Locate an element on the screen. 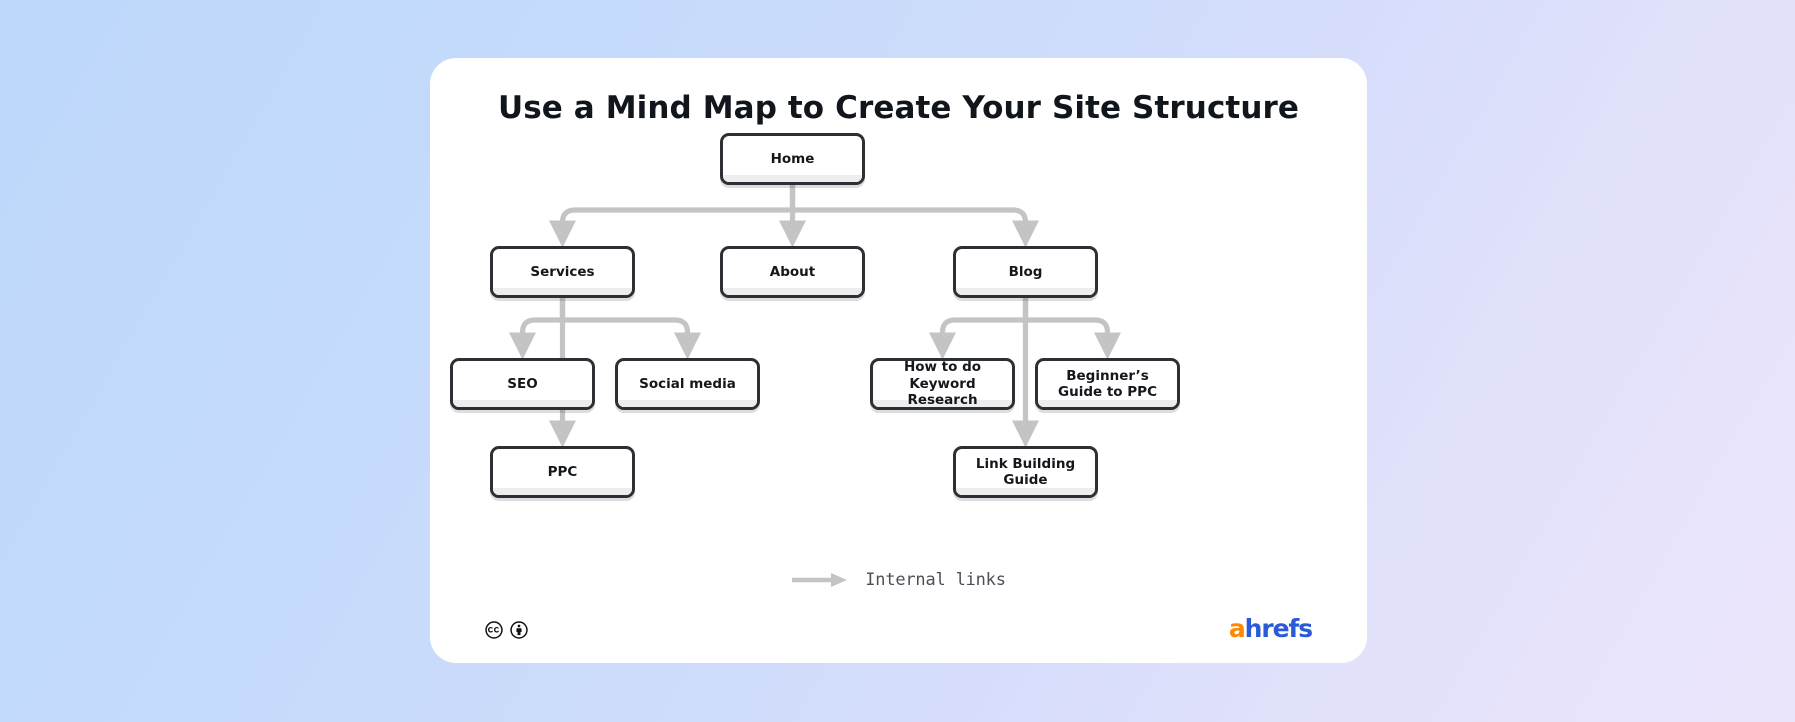  node-label: Beginner’s Guide to PPC is located at coordinates (1107, 383).